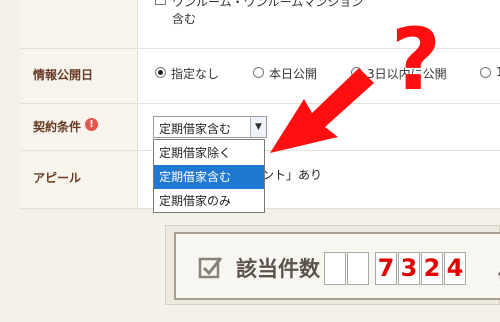 Image resolution: width=500 pixels, height=322 pixels. Describe the element at coordinates (209, 201) in the screenshot. I see `dropdown-option-only-fixed-term: 定期借家のみ` at that location.